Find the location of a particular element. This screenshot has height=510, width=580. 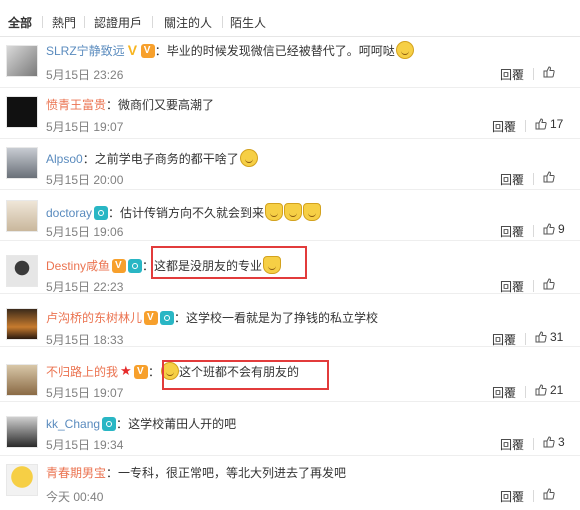

like-button: 21 is located at coordinates (549, 390).